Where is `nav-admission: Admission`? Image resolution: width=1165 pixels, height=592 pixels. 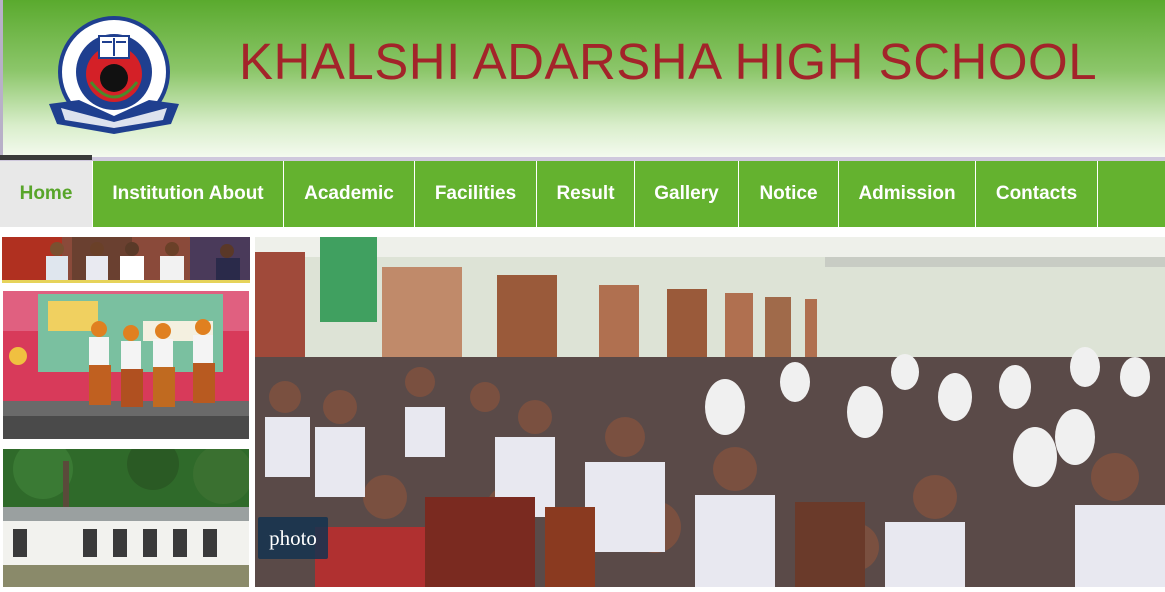
nav-admission: Admission is located at coordinates (907, 194).